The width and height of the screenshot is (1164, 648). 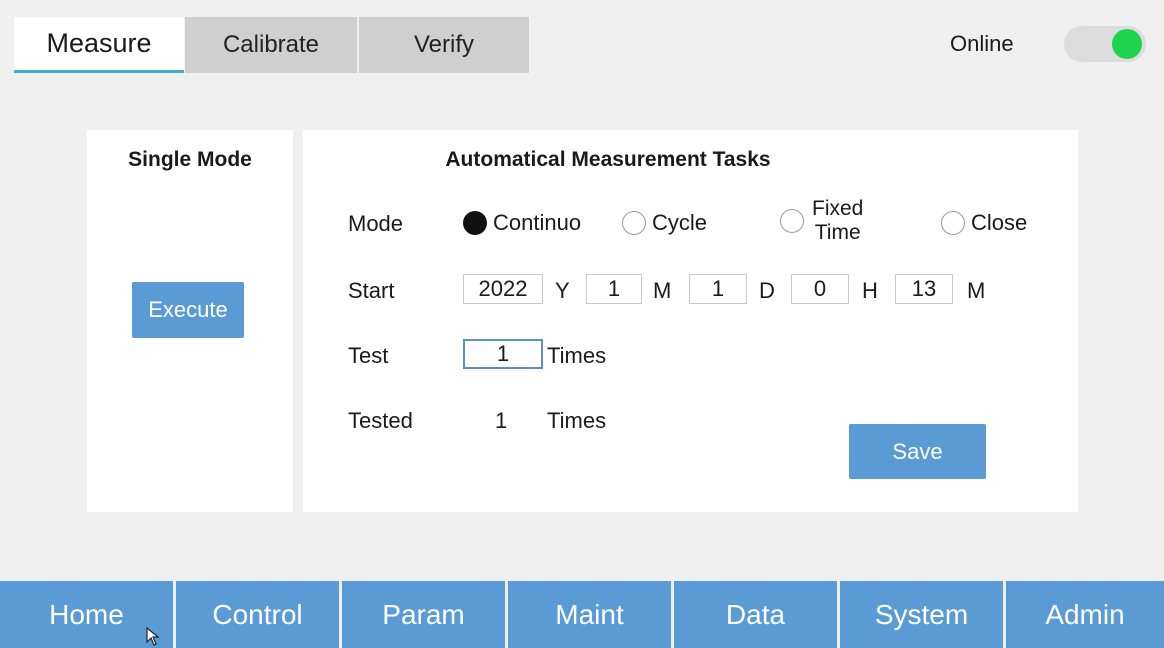 What do you see at coordinates (577, 420) in the screenshot?
I see `tested-unit: Times` at bounding box center [577, 420].